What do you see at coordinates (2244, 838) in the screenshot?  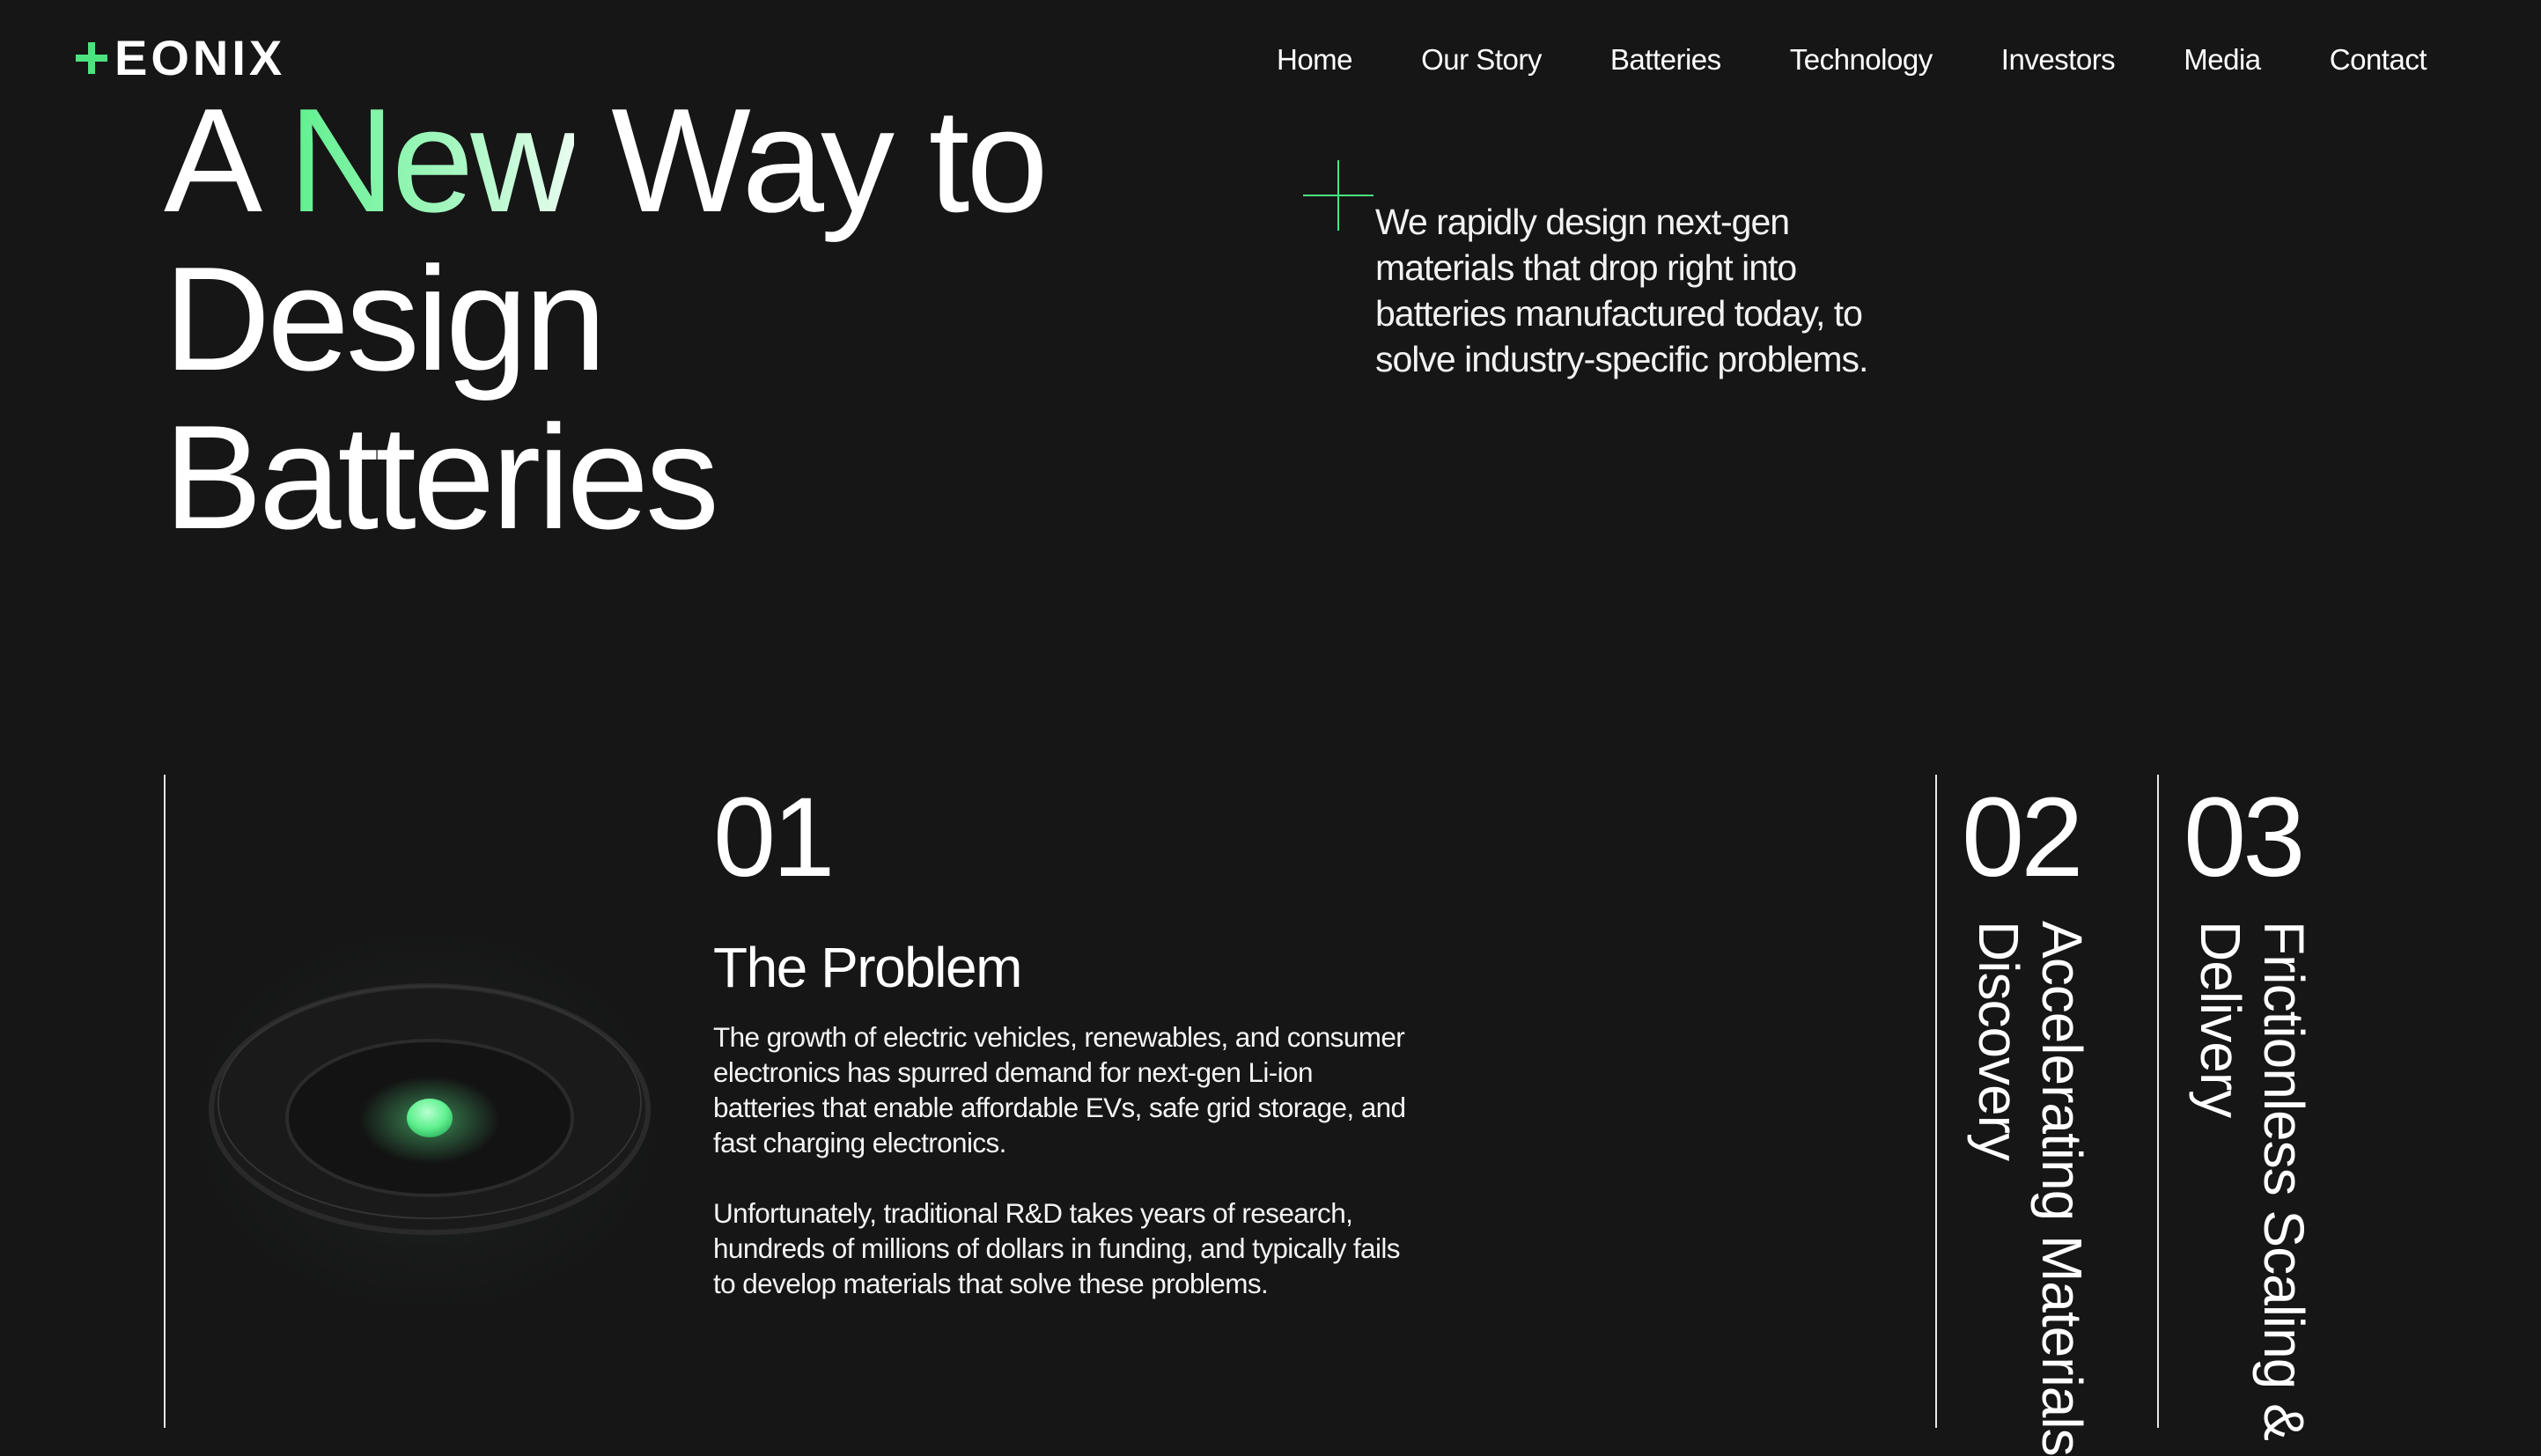 I see `step-03-number: 03` at bounding box center [2244, 838].